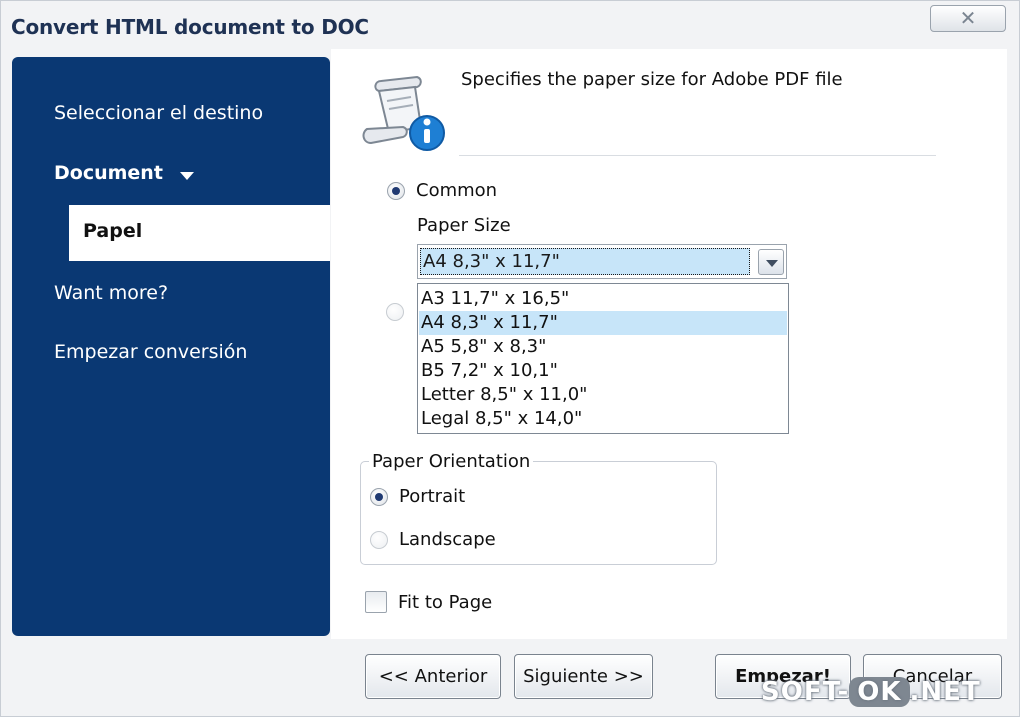  Describe the element at coordinates (379, 497) in the screenshot. I see `portrait-radio` at that location.